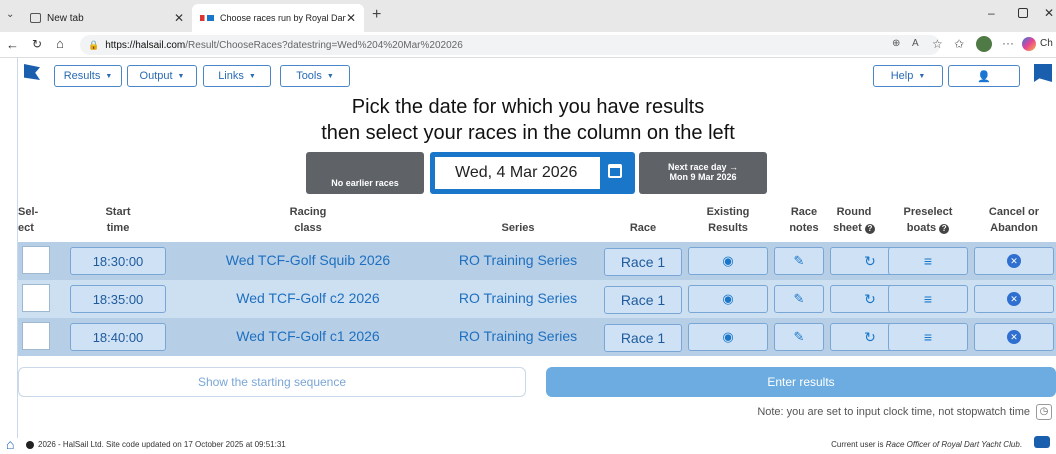  Describe the element at coordinates (518, 220) in the screenshot. I see `header-series: Series` at that location.